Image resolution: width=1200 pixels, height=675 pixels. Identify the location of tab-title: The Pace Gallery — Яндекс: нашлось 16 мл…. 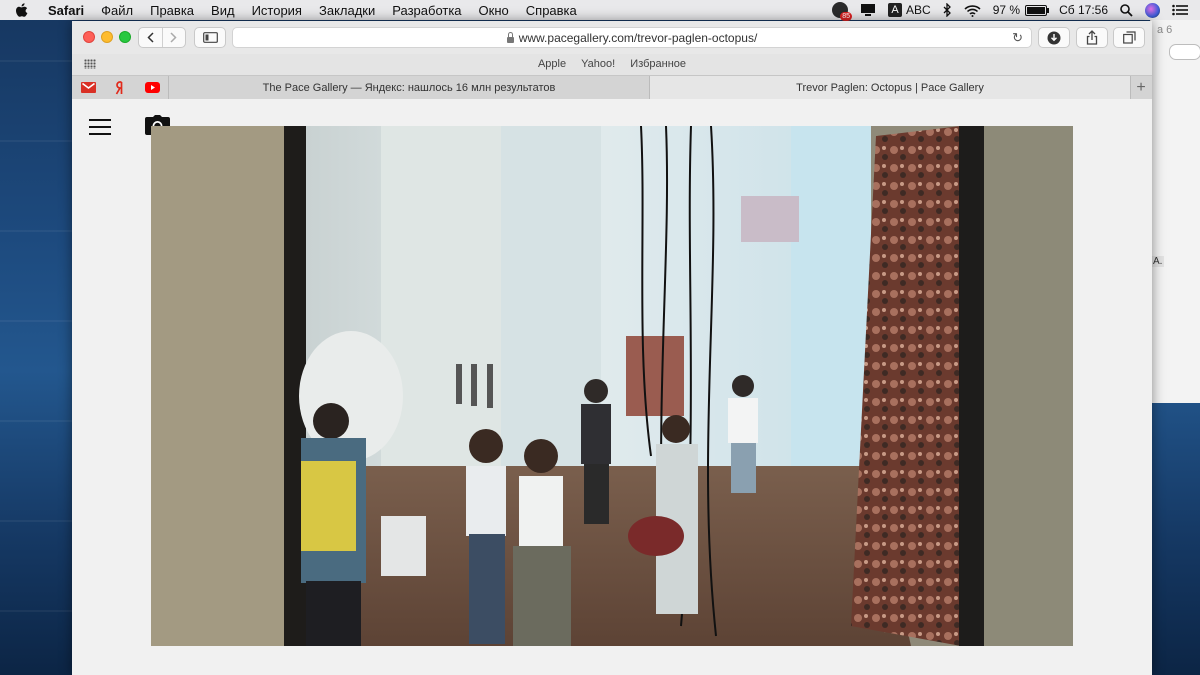
(409, 87).